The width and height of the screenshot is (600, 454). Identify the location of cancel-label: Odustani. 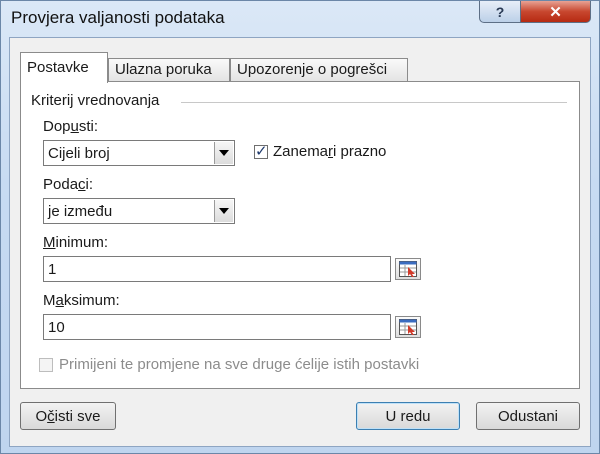
(528, 416).